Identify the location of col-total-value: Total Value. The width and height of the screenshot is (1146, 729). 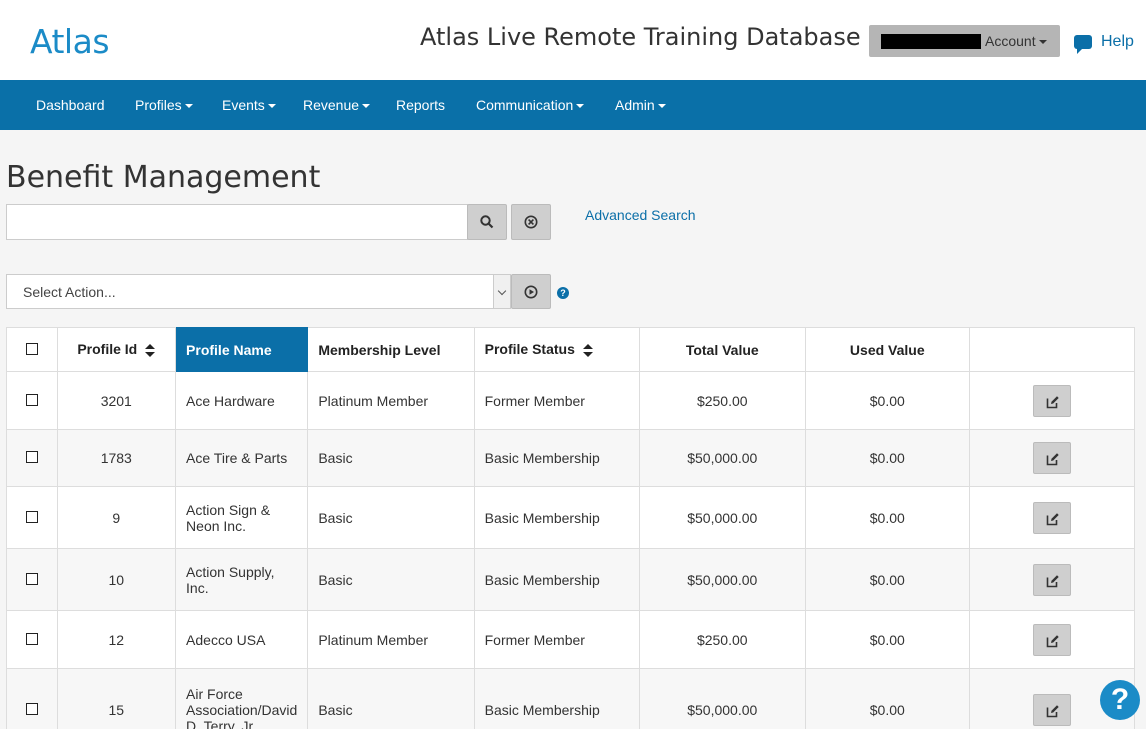
(722, 349).